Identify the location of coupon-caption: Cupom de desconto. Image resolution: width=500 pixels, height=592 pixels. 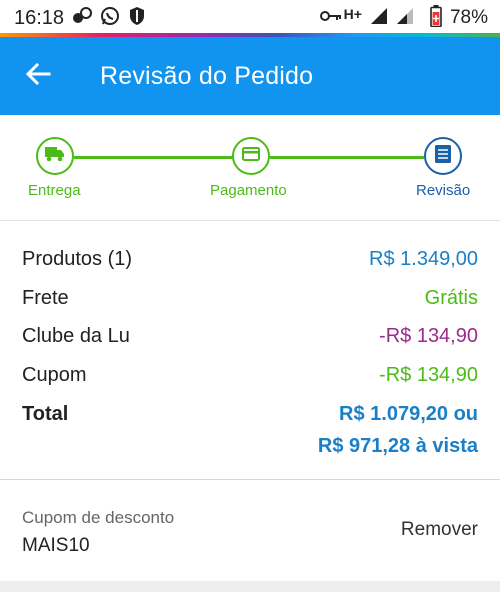
(98, 517).